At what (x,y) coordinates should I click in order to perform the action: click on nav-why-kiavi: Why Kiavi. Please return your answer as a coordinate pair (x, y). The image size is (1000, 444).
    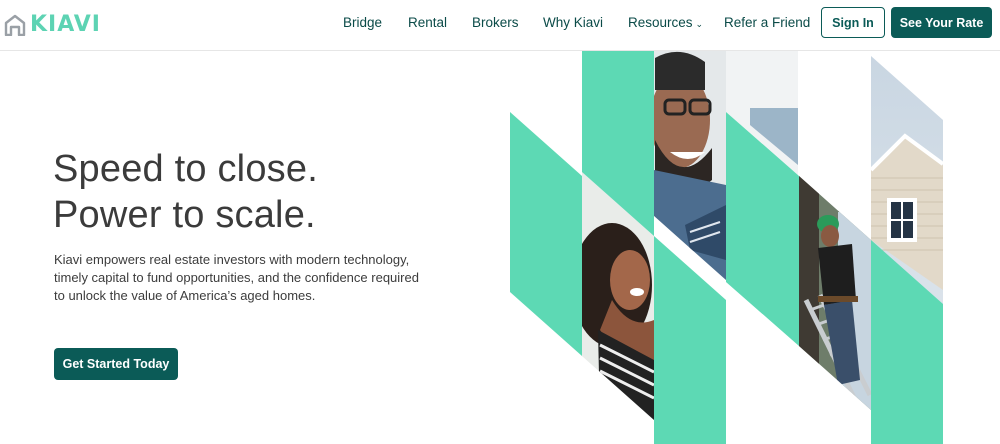
    Looking at the image, I should click on (573, 22).